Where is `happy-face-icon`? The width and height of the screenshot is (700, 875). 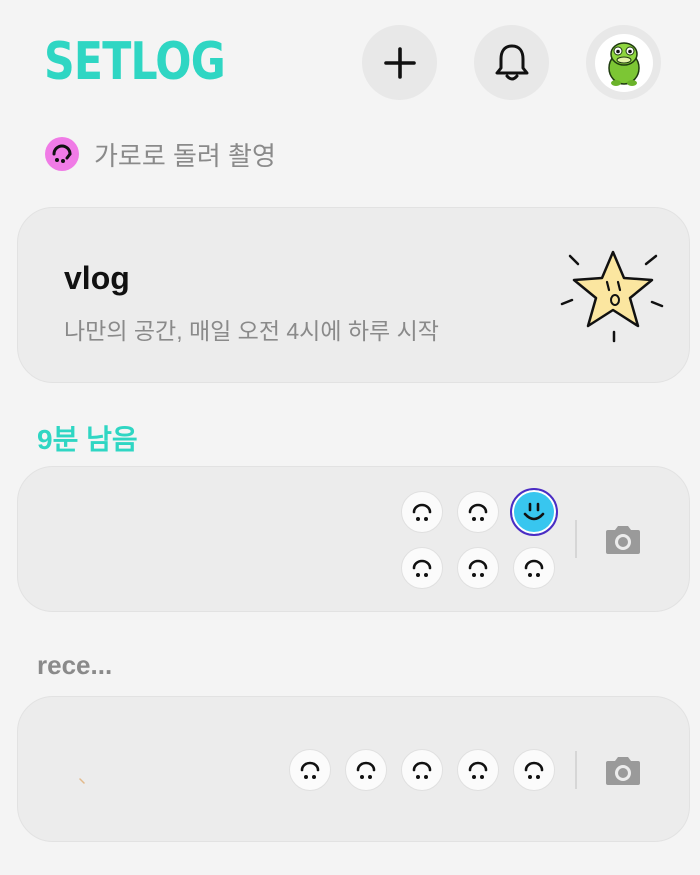
happy-face-icon is located at coordinates (534, 511).